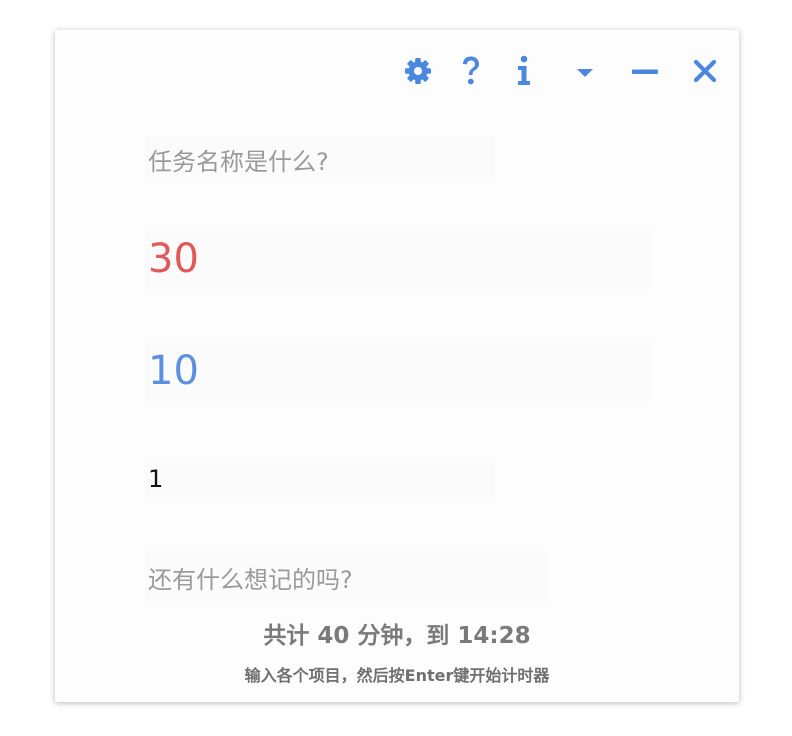 This screenshot has width=792, height=736. I want to click on close-icon, so click(705, 71).